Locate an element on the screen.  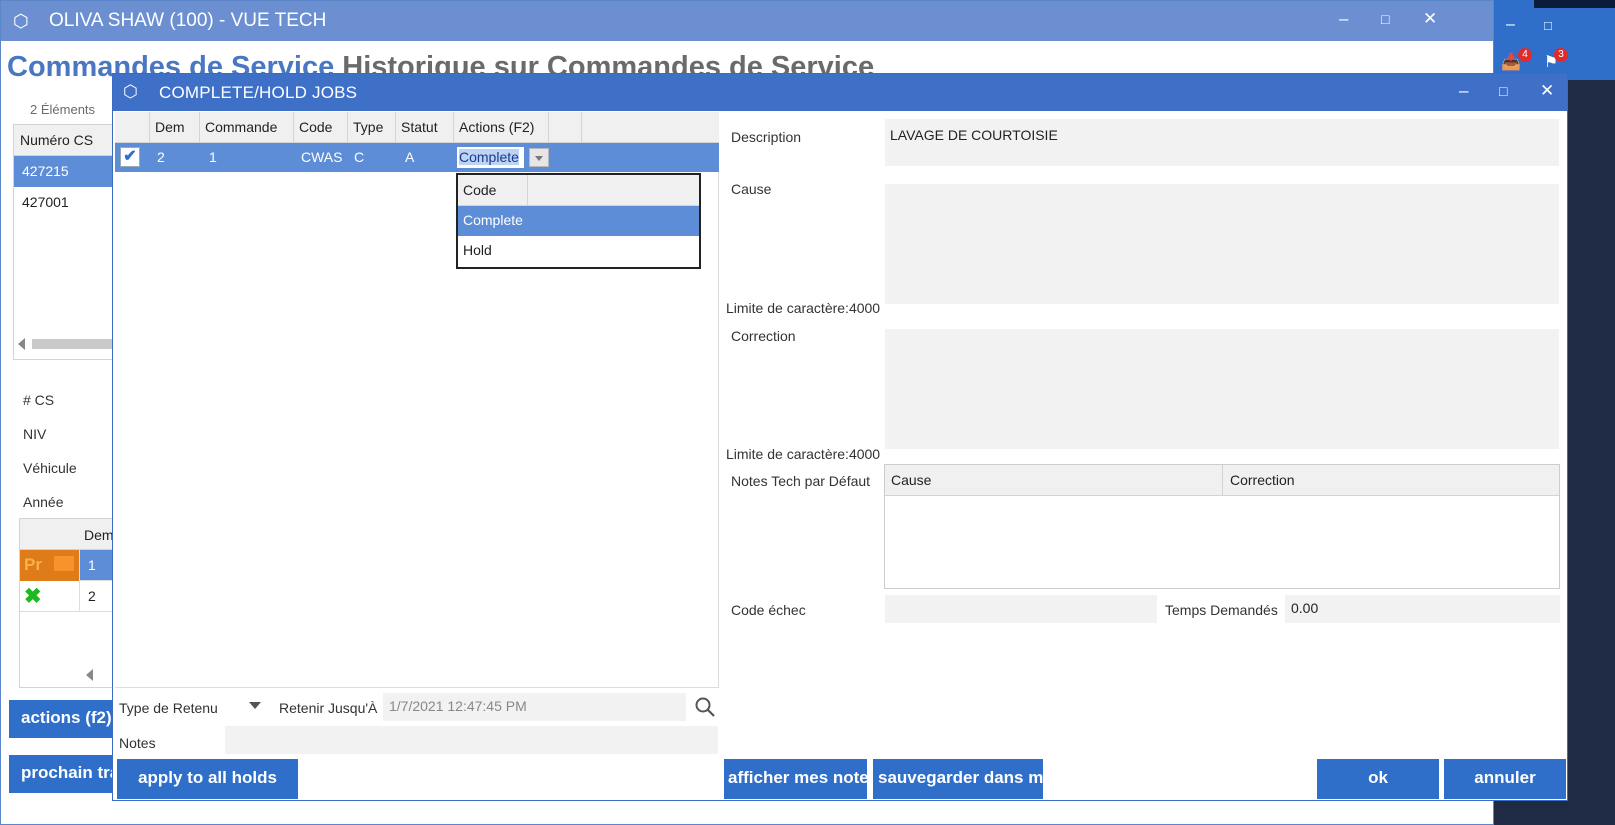
action-selected-text: Complete is located at coordinates (489, 157).